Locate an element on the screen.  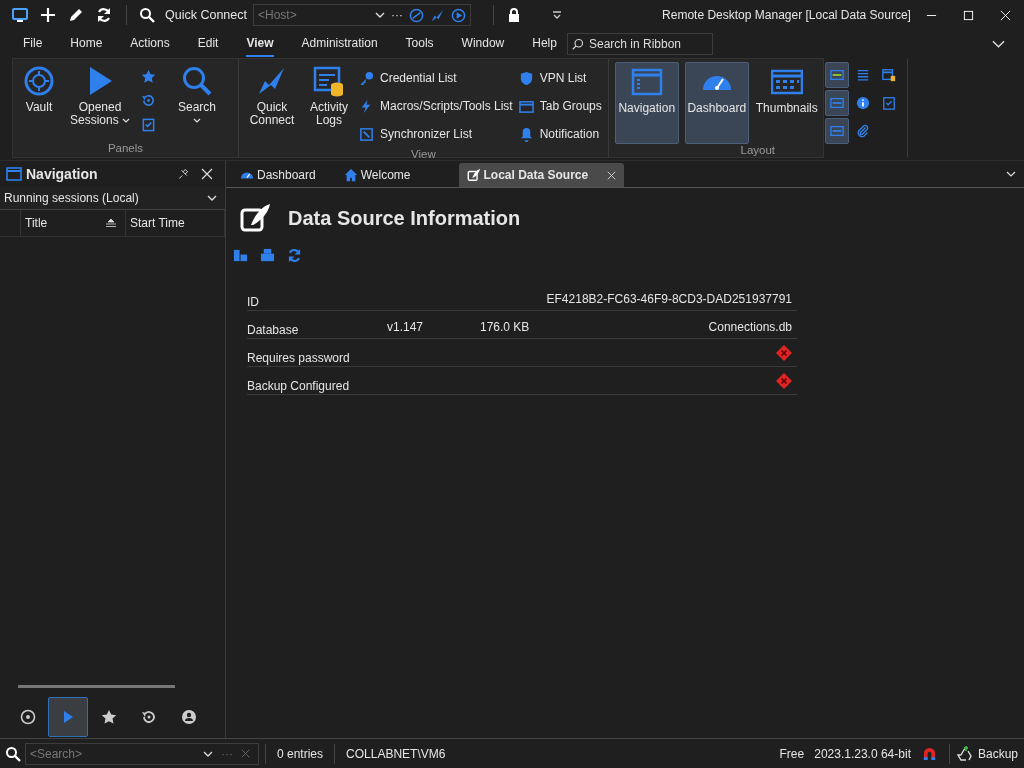
more-button: ··· is located at coordinates (397, 15).